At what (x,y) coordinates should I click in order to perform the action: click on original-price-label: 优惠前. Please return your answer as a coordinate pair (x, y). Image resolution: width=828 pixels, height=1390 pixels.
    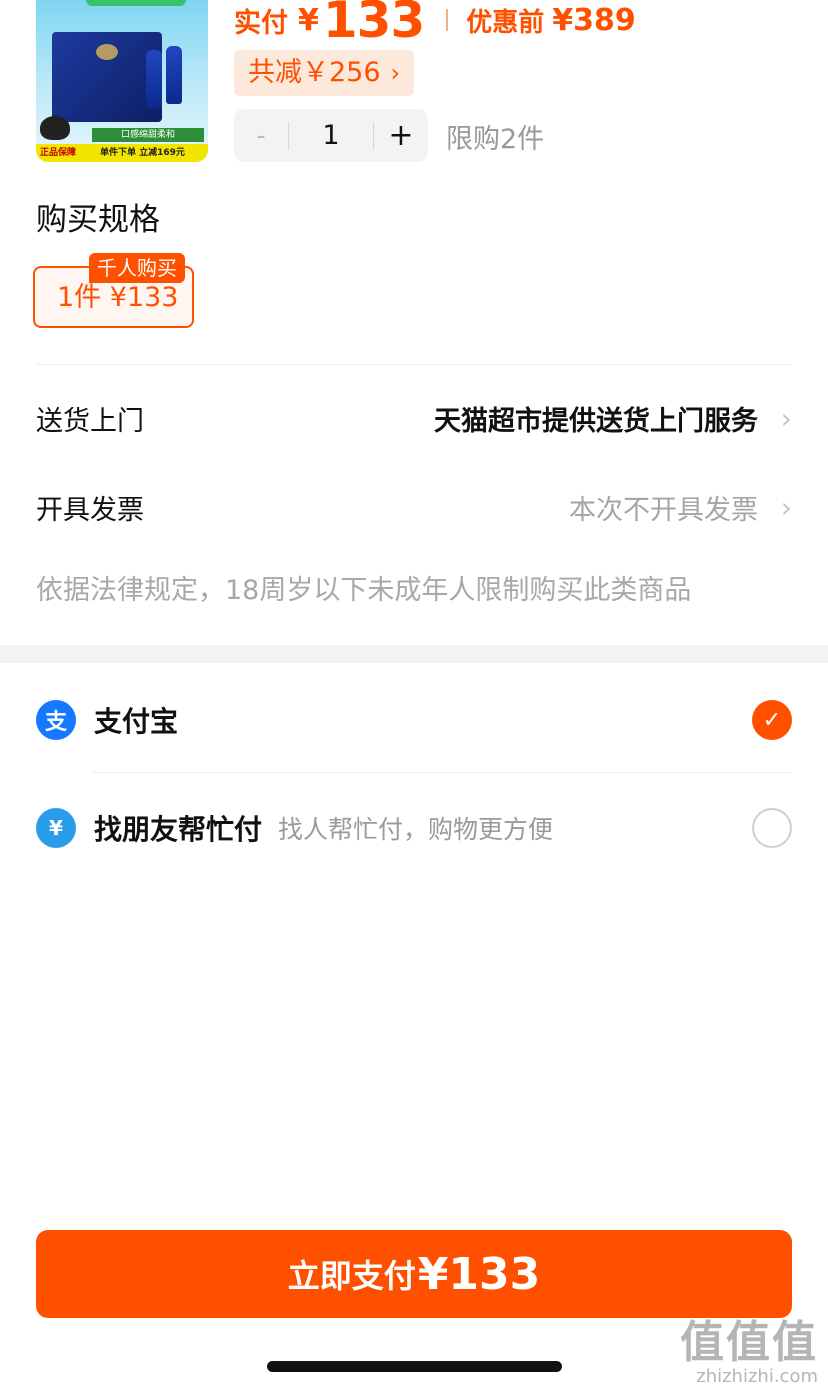
    Looking at the image, I should click on (505, 22).